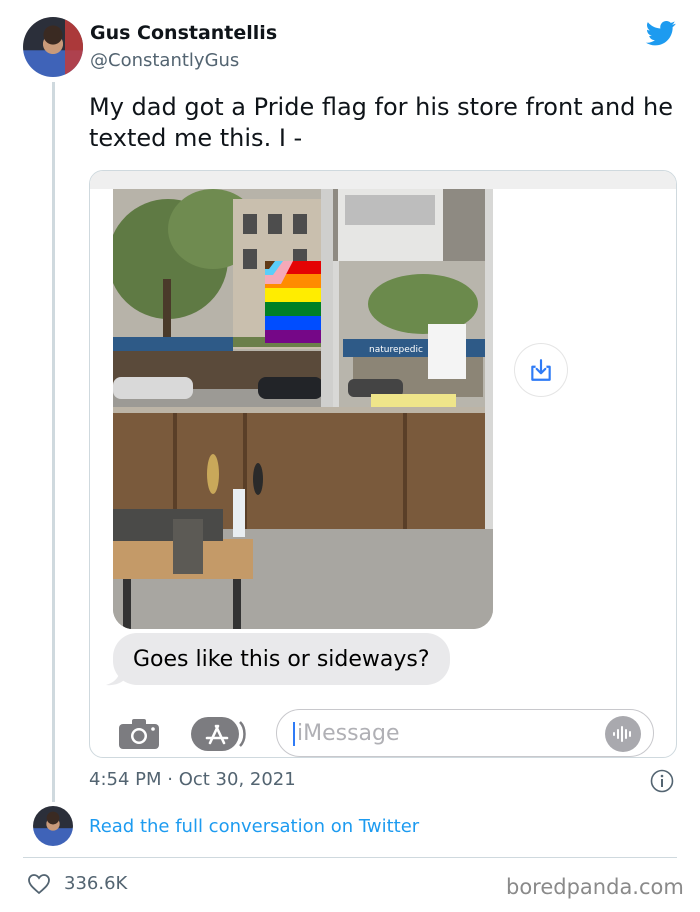 The height and width of the screenshot is (912, 700). I want to click on download-icon, so click(541, 370).